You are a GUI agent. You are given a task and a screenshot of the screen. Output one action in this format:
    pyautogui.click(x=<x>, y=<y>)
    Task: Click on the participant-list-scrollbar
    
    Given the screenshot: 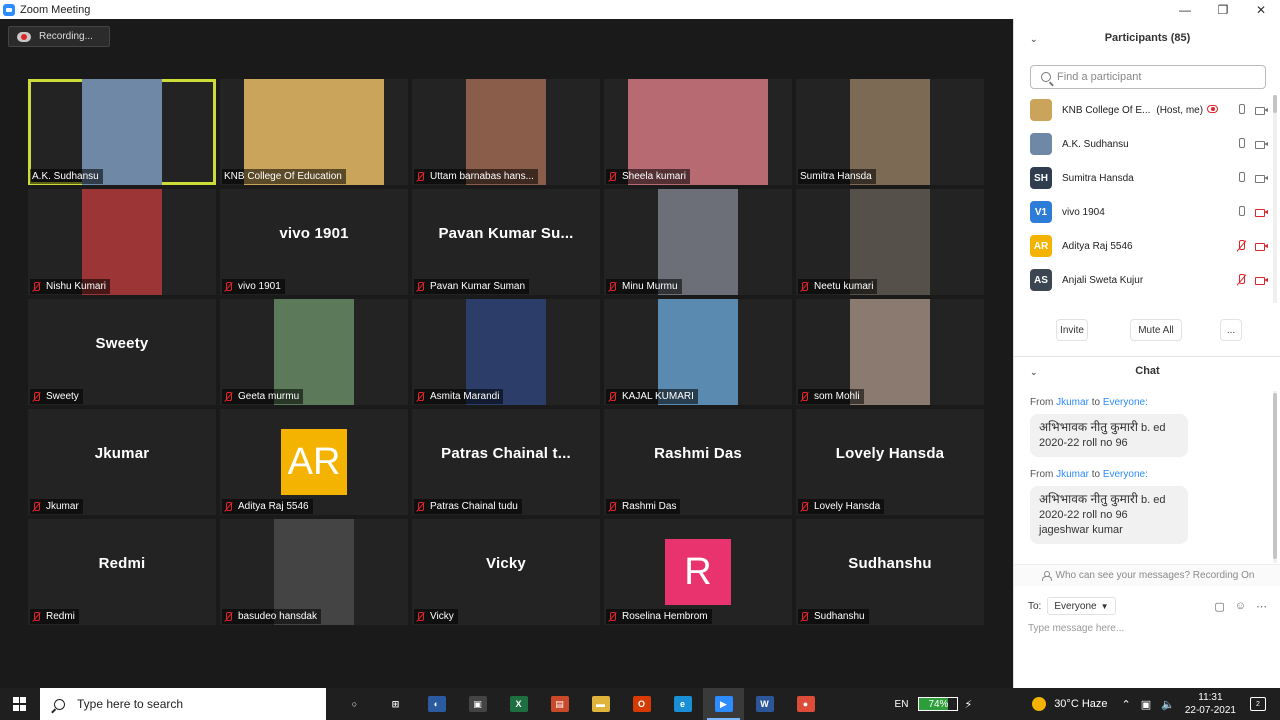 What is the action you would take?
    pyautogui.click(x=1275, y=199)
    